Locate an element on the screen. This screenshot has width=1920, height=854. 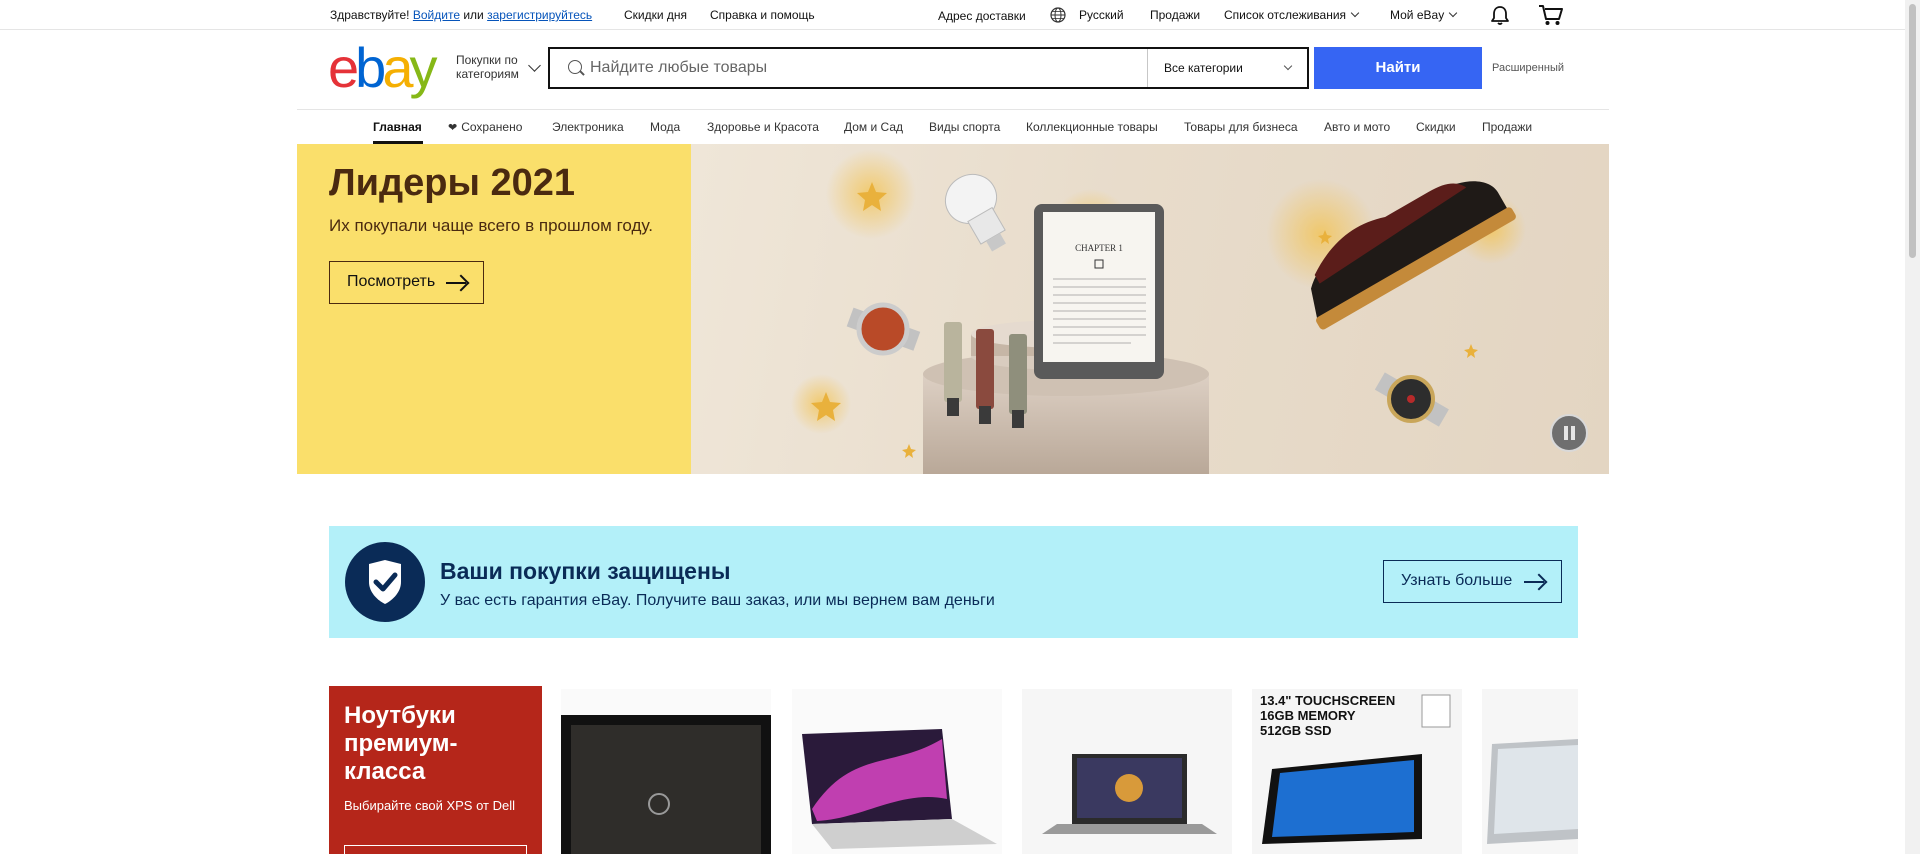
watchlist-menu: Список отслеживания is located at coordinates (1292, 15).